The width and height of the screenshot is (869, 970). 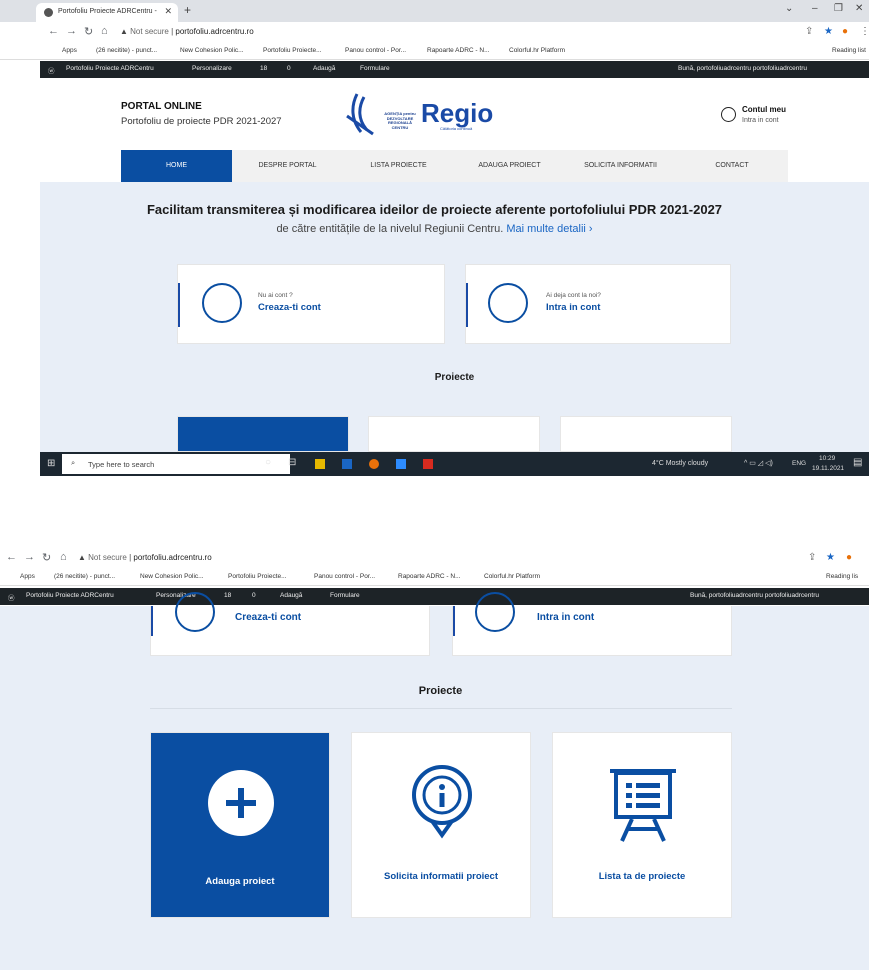 I want to click on clock-date: 19.11.2021, so click(x=828, y=468).